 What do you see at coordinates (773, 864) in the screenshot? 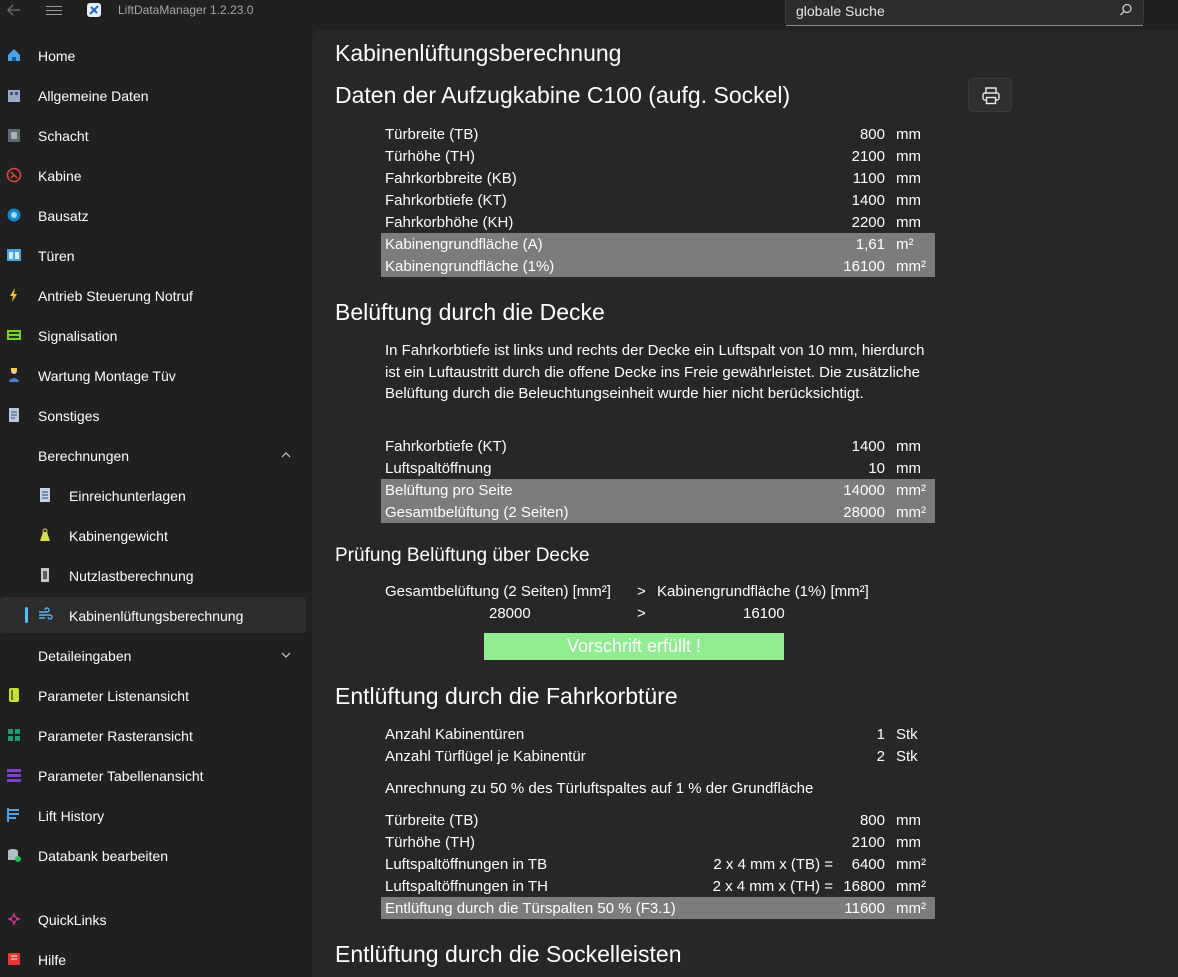
I see `row-formula: 2 x 4 mm x (TB) =` at bounding box center [773, 864].